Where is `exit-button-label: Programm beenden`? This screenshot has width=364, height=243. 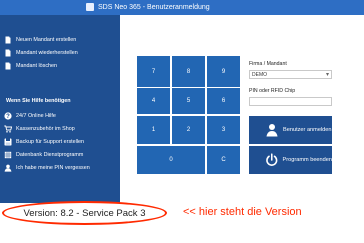 exit-button-label: Programm beenden is located at coordinates (307, 160).